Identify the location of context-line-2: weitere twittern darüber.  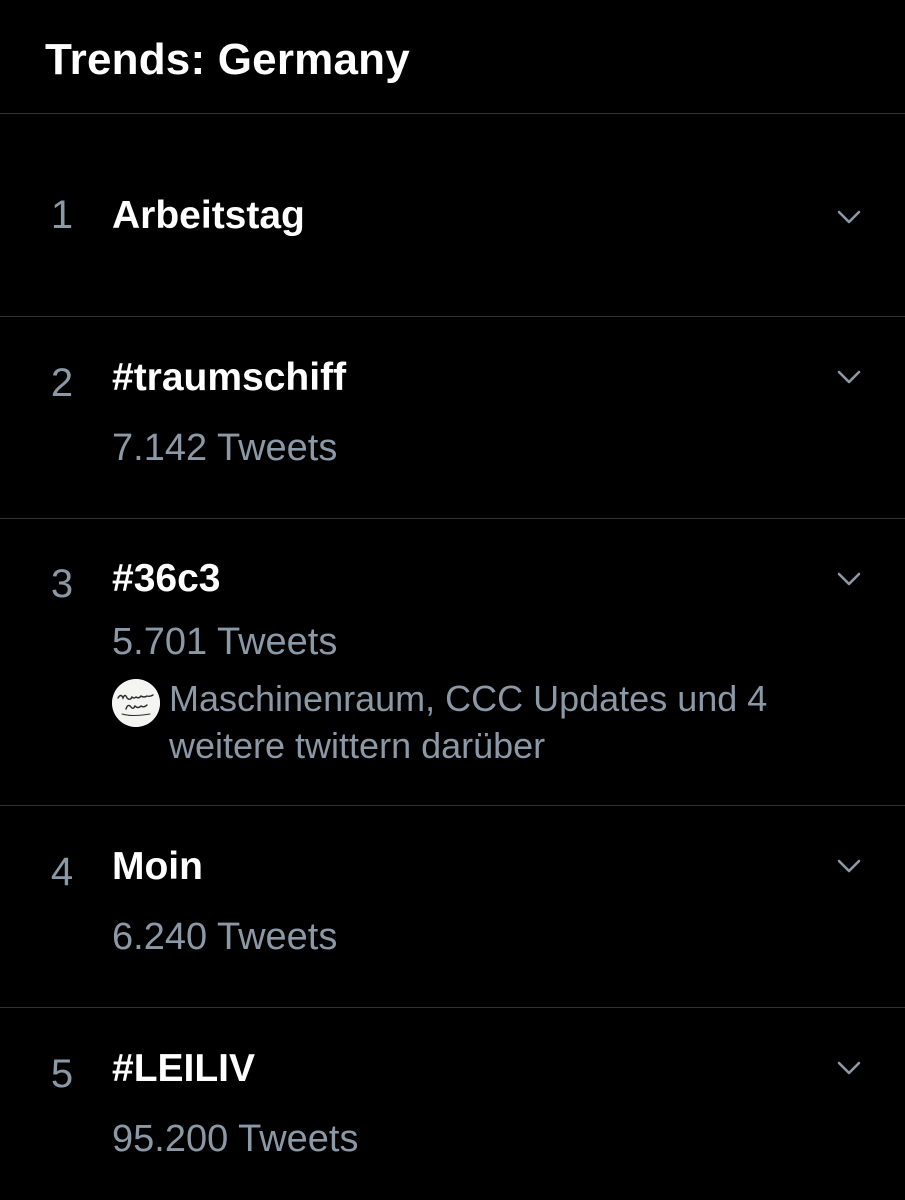
(357, 745).